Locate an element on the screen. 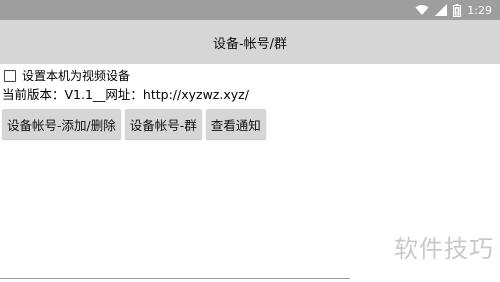  status-icons: 1:29 is located at coordinates (453, 10).